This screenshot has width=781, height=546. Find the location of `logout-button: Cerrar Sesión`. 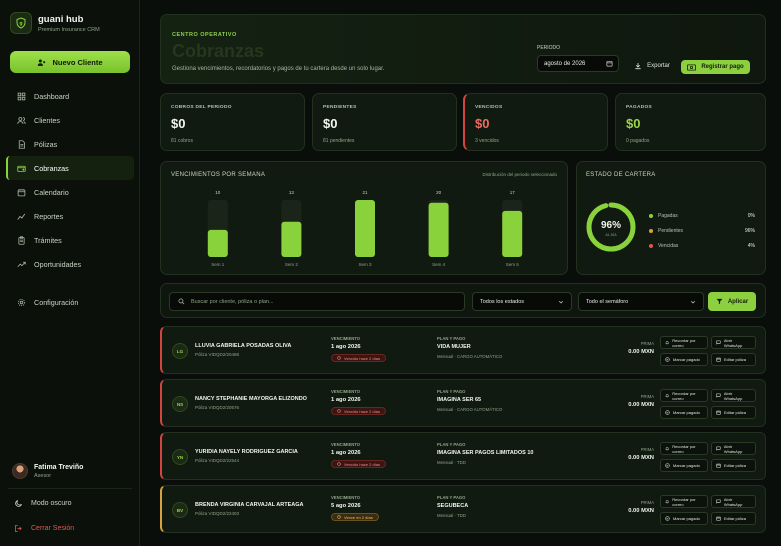

logout-button: Cerrar Sesión is located at coordinates (44, 528).